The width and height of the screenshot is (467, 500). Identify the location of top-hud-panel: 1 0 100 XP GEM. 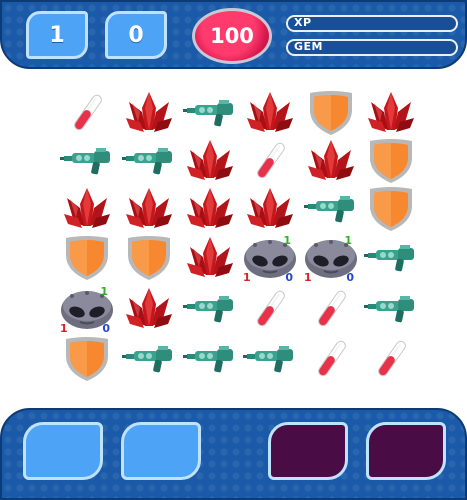
(233, 34).